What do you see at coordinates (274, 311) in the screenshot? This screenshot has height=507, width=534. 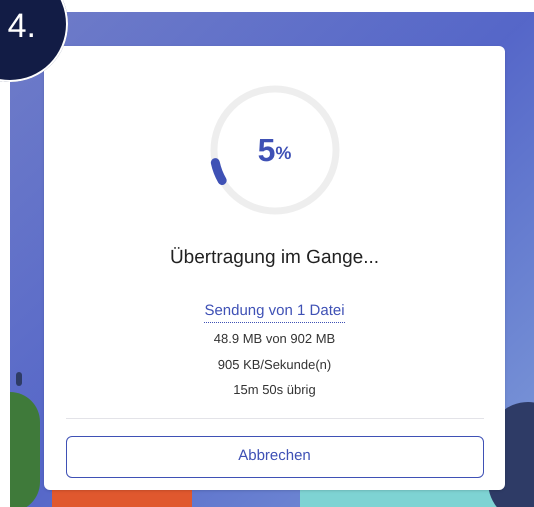 I see `file-count-link: Sendung von 1 Datei` at bounding box center [274, 311].